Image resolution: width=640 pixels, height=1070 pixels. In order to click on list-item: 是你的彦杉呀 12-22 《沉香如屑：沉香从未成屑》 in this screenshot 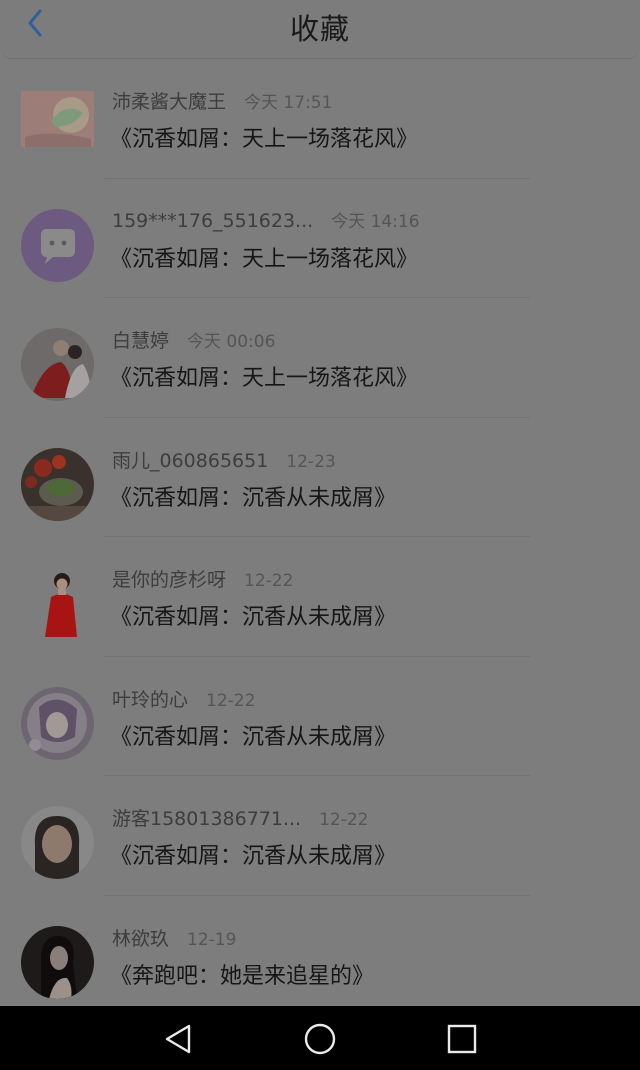, I will do `click(320, 597)`.